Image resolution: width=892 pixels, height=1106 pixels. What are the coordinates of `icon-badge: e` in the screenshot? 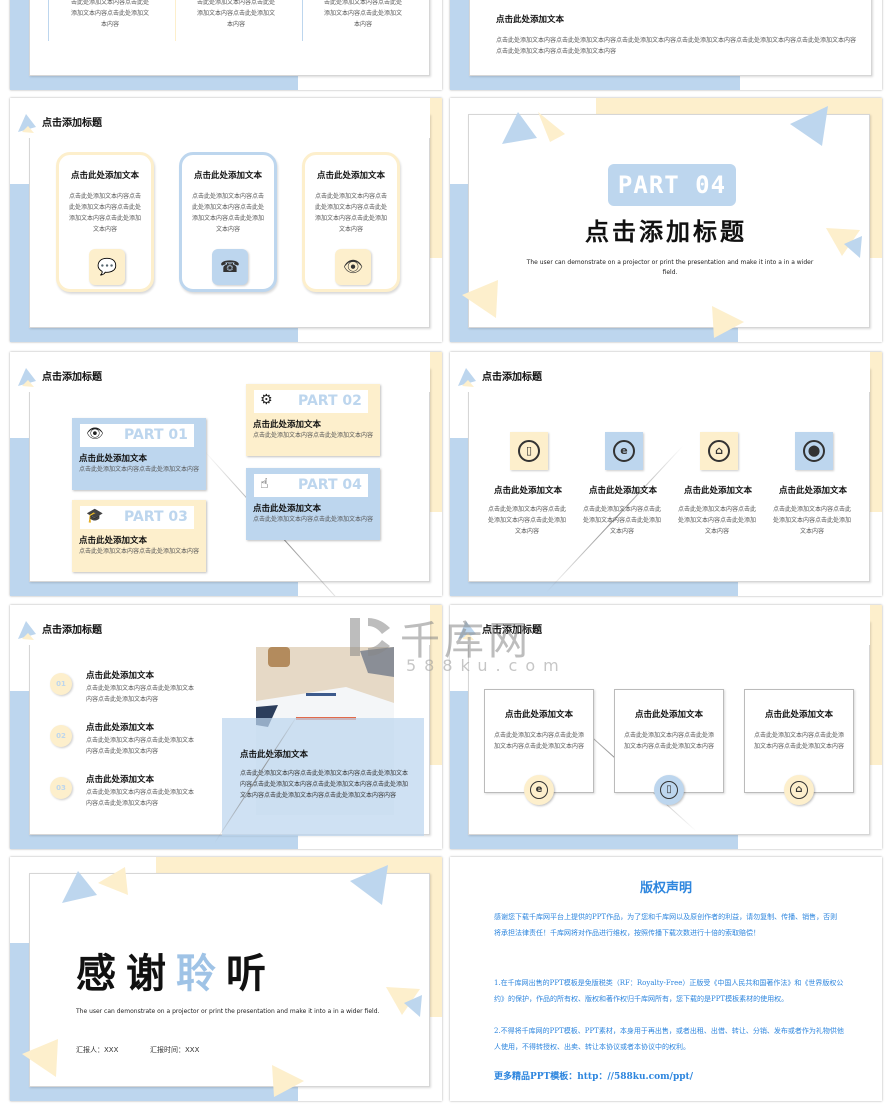 It's located at (539, 790).